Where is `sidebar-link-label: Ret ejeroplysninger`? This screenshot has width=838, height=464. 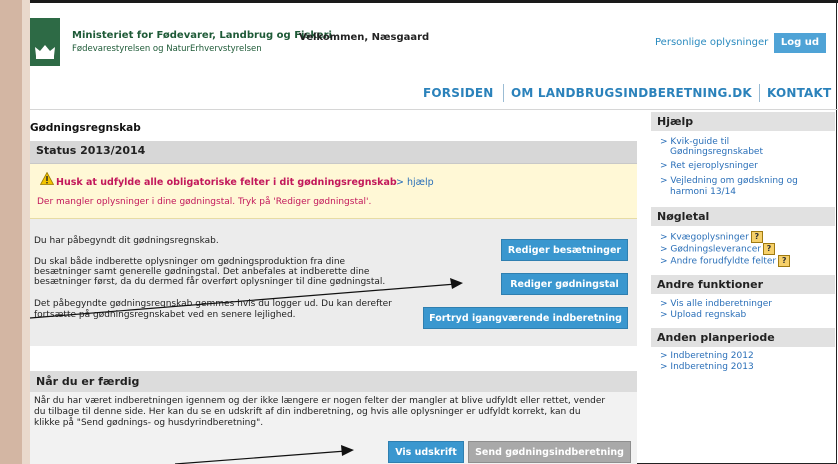 sidebar-link-label: Ret ejeroplysninger is located at coordinates (714, 166).